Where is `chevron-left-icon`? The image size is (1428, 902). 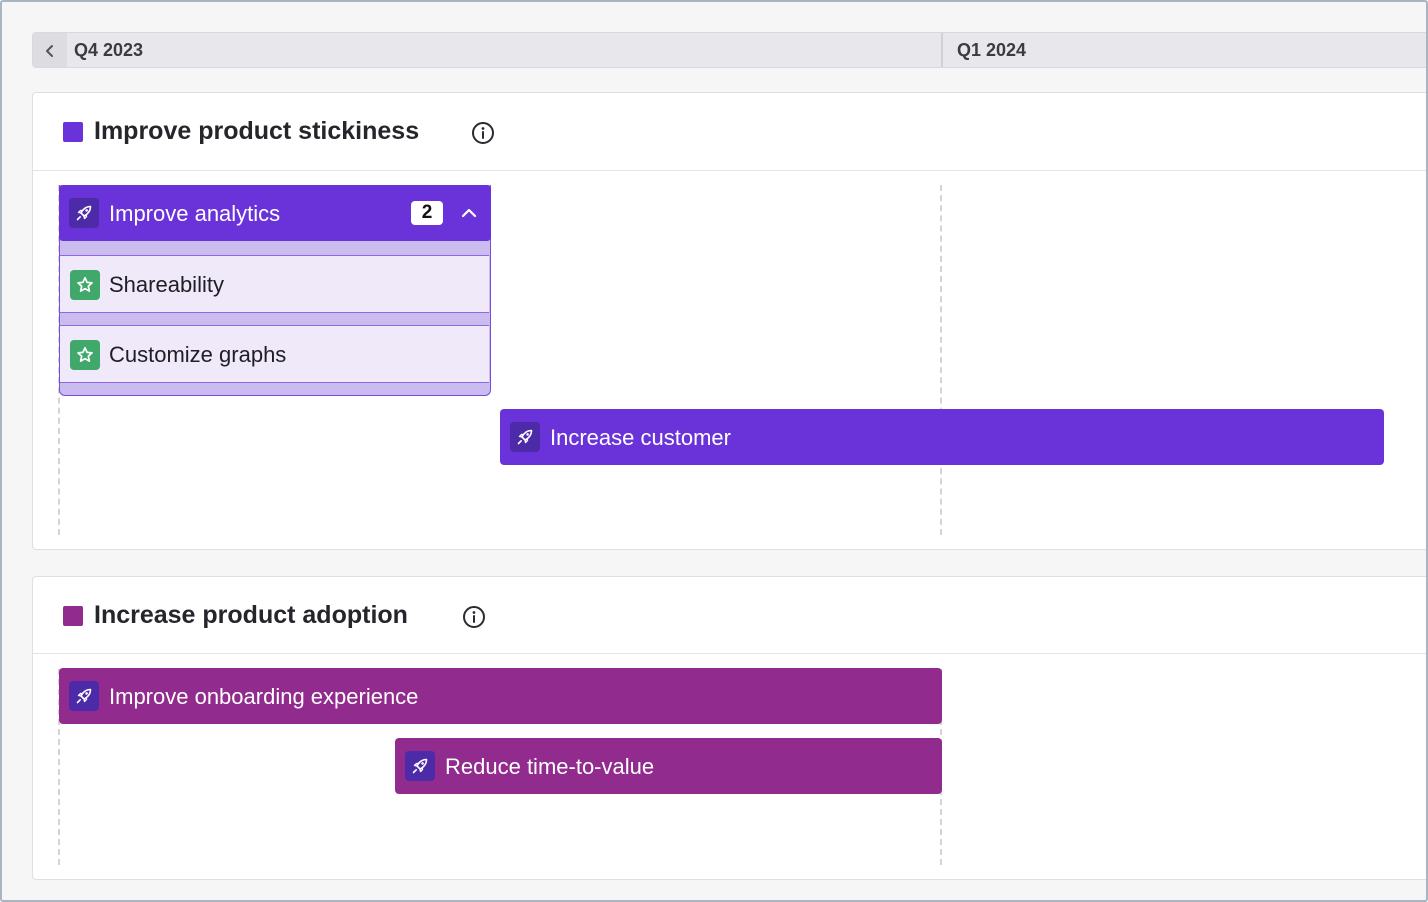
chevron-left-icon is located at coordinates (49, 51).